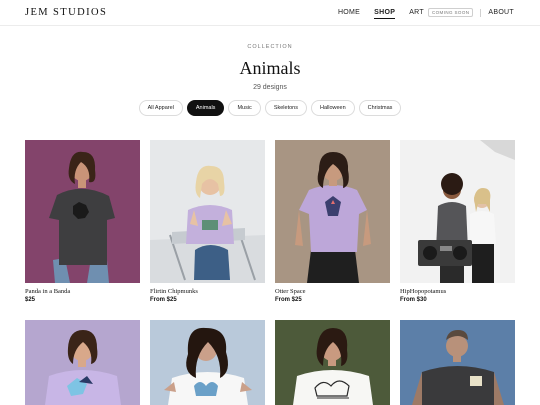 This screenshot has height=405, width=540. I want to click on nav-shop: SHOP, so click(385, 14).